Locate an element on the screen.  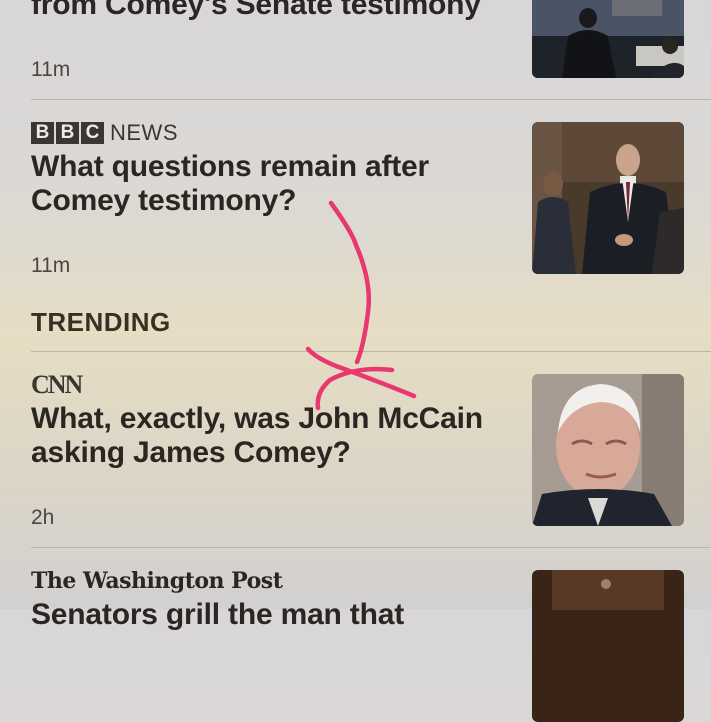
comey-photo-image is located at coordinates (608, 198).